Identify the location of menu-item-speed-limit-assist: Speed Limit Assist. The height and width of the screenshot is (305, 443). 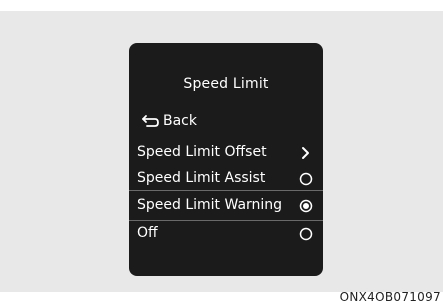
(226, 179).